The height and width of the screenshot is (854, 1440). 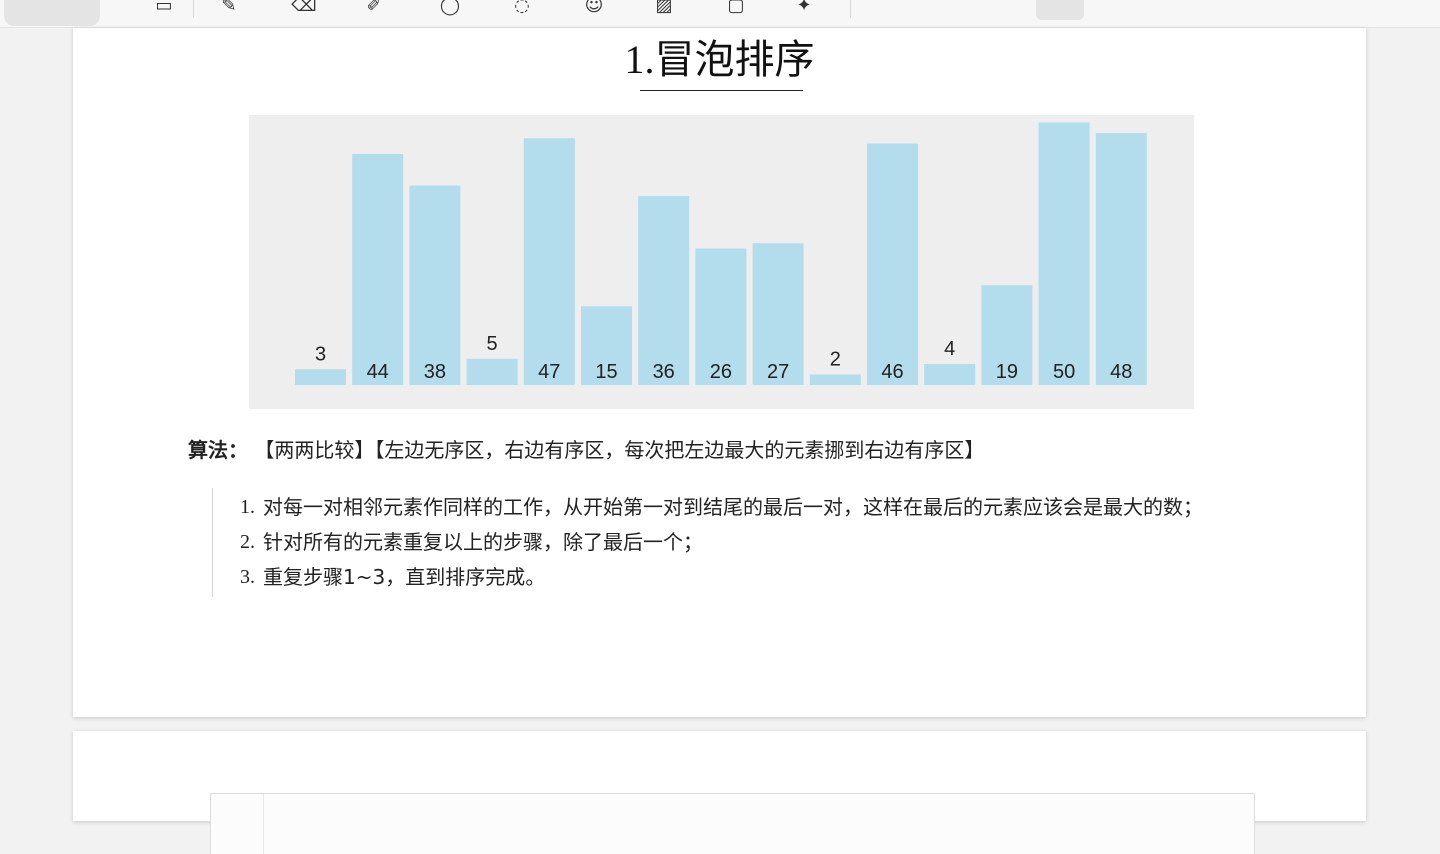 I want to click on eraser-icon: ⌫, so click(x=304, y=8).